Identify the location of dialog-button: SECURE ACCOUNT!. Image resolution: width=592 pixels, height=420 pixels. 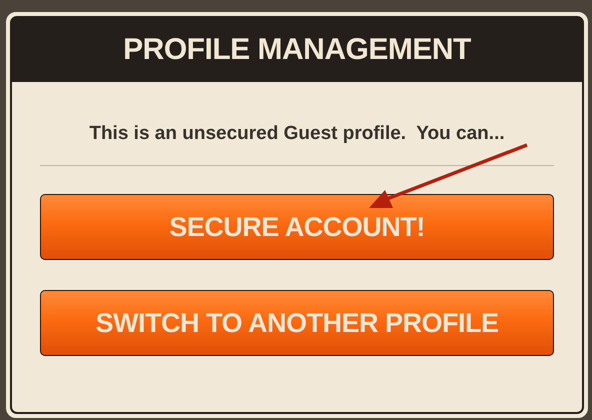
(297, 227).